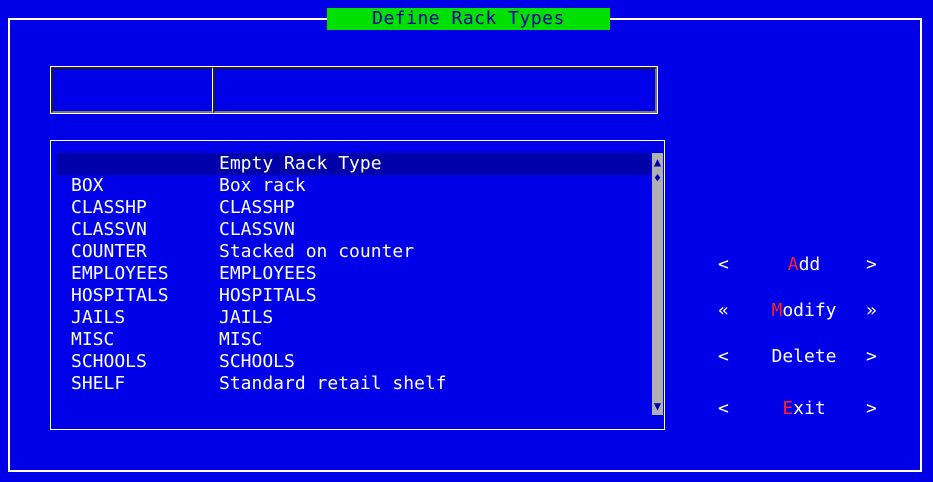 The height and width of the screenshot is (482, 933). What do you see at coordinates (300, 163) in the screenshot?
I see `rack-description: Empty Rack Type` at bounding box center [300, 163].